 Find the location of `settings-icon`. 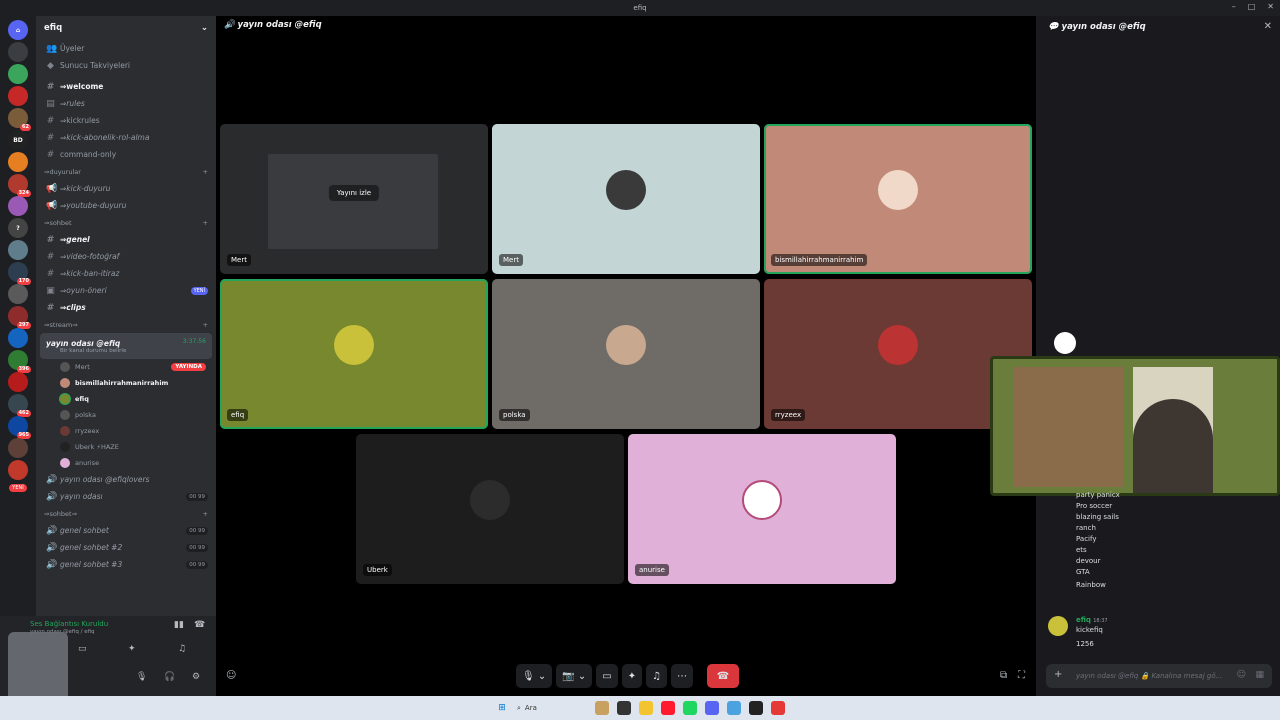

settings-icon is located at coordinates (734, 708).